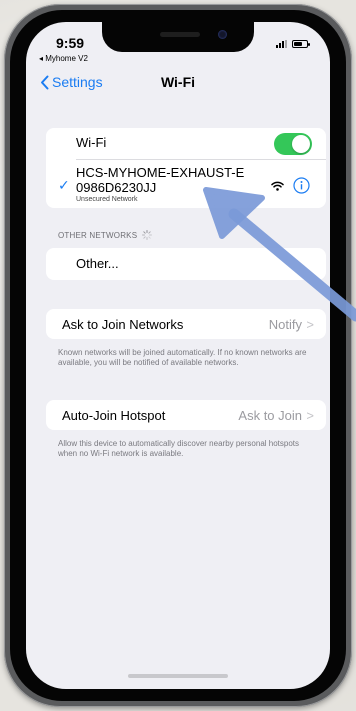 This screenshot has width=356, height=711. I want to click on wifi-toggle, so click(293, 144).